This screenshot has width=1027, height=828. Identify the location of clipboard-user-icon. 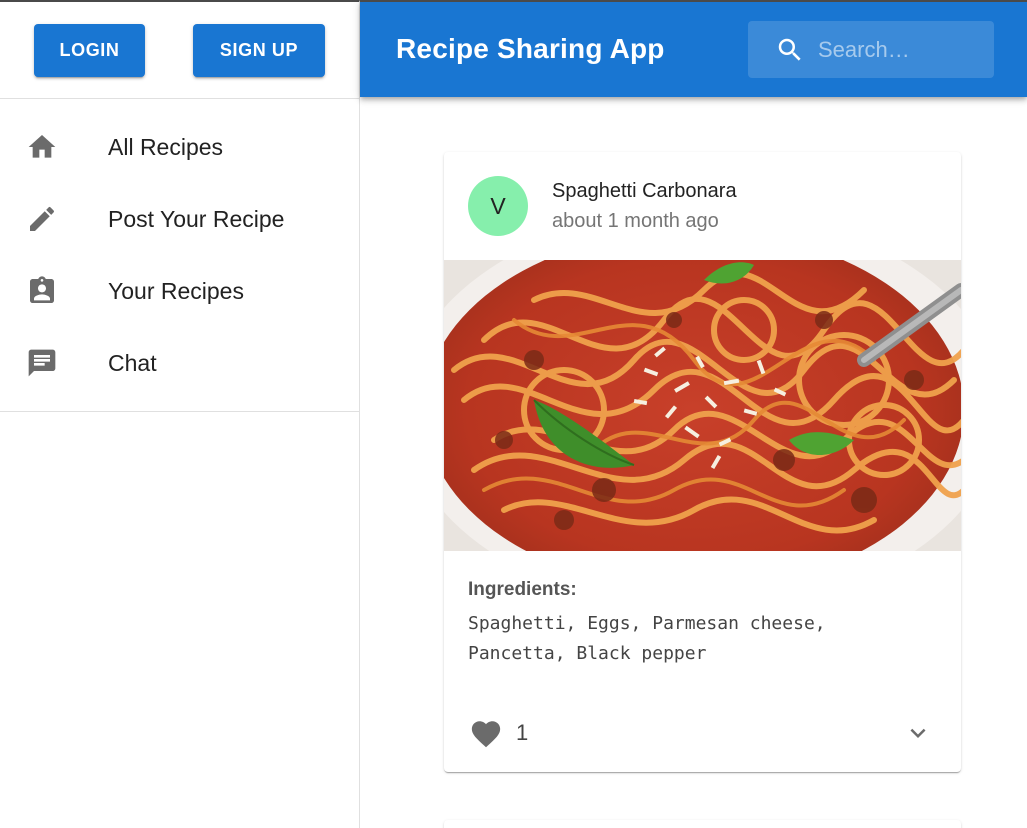
(42, 291).